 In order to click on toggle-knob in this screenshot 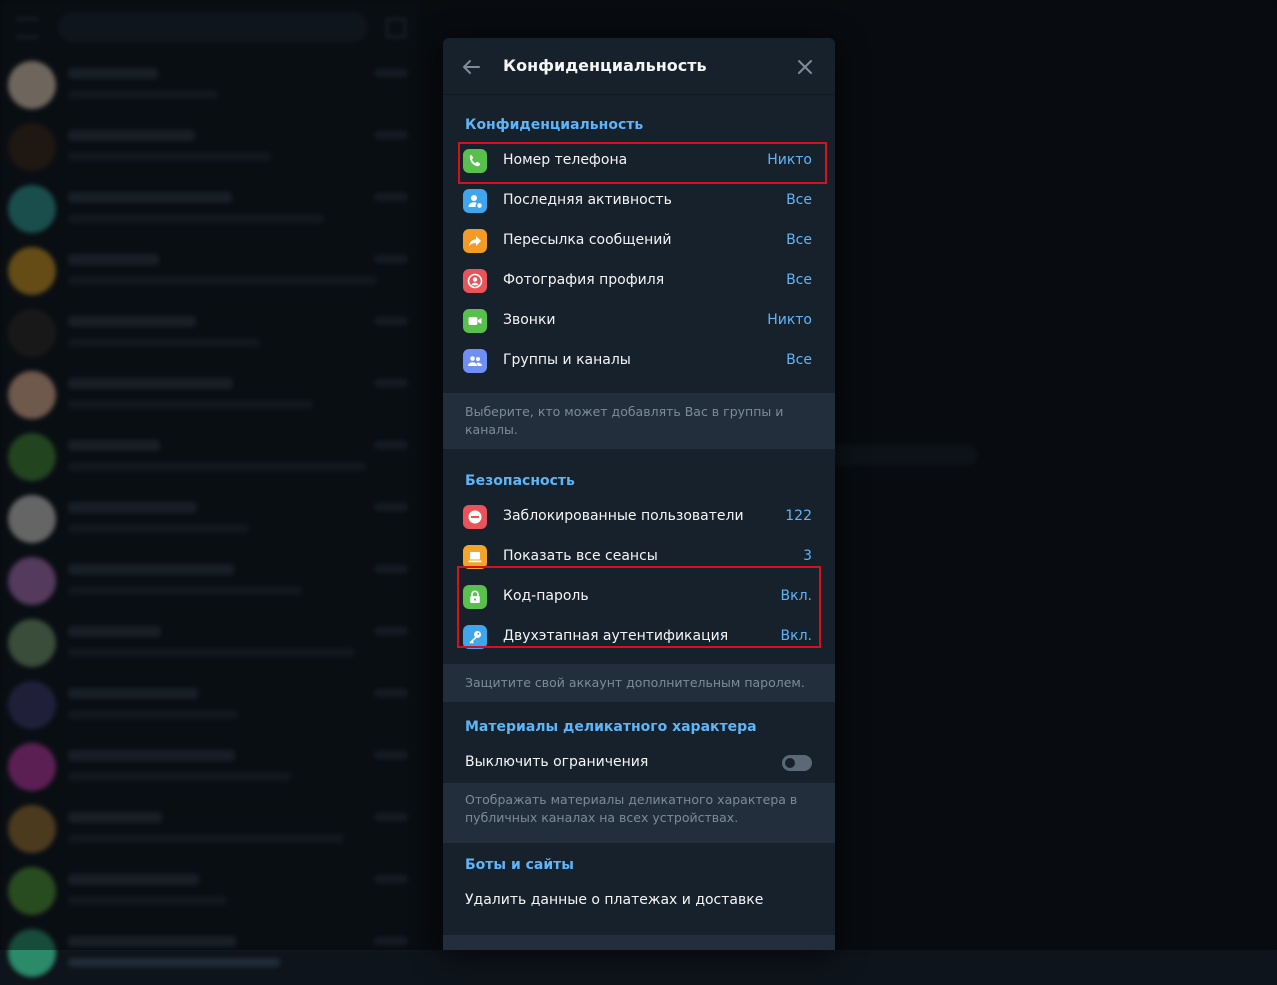, I will do `click(790, 763)`.